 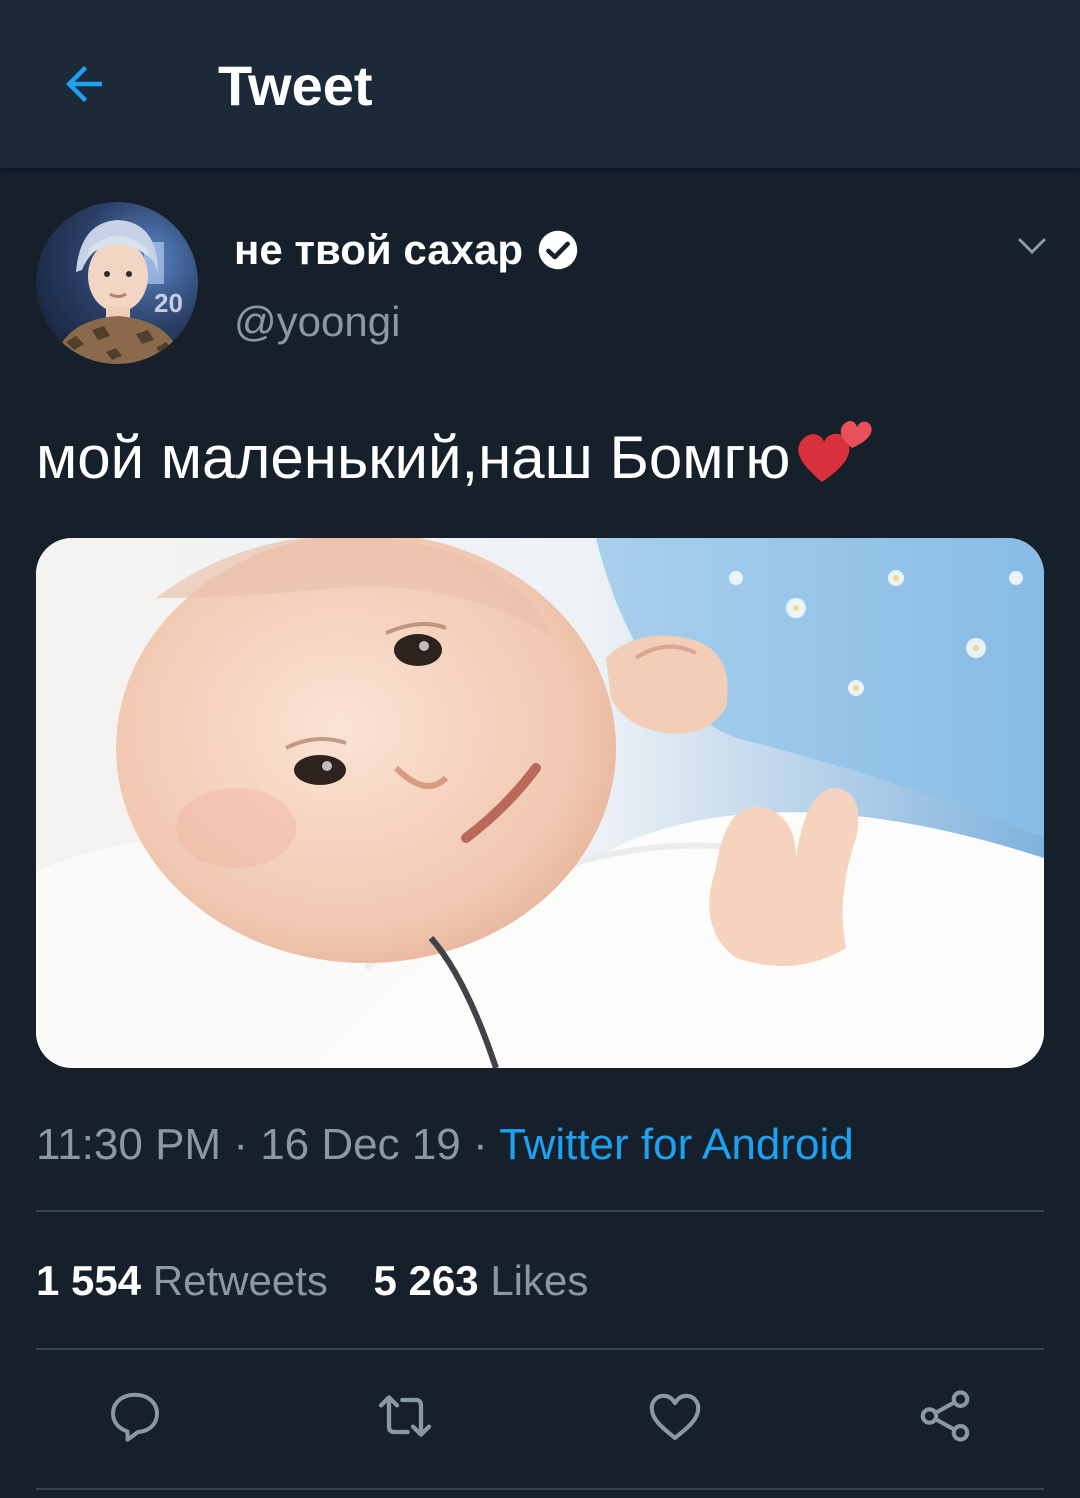 I want to click on author-name: не твой сахар, so click(x=406, y=250).